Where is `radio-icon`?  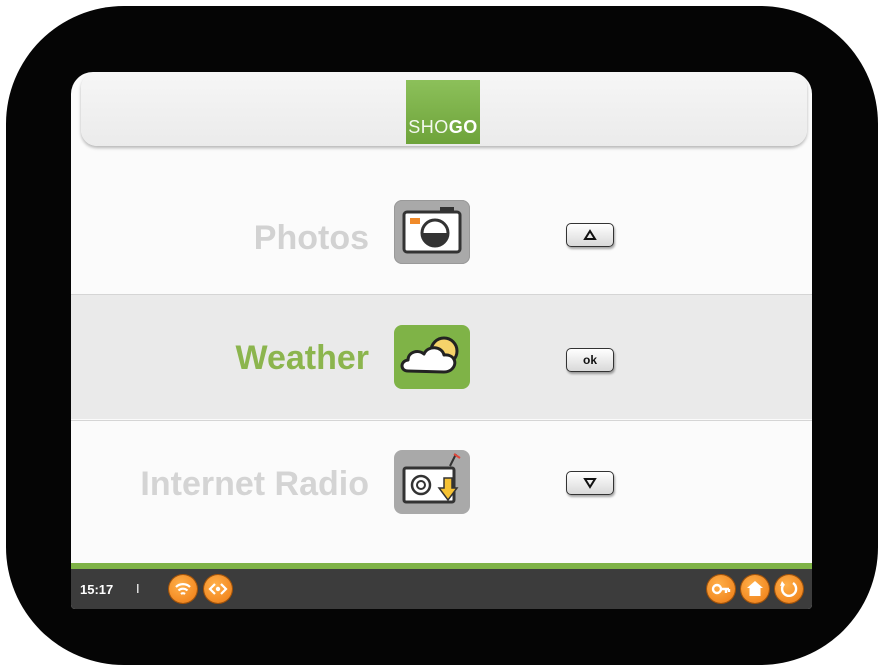
radio-icon is located at coordinates (432, 482).